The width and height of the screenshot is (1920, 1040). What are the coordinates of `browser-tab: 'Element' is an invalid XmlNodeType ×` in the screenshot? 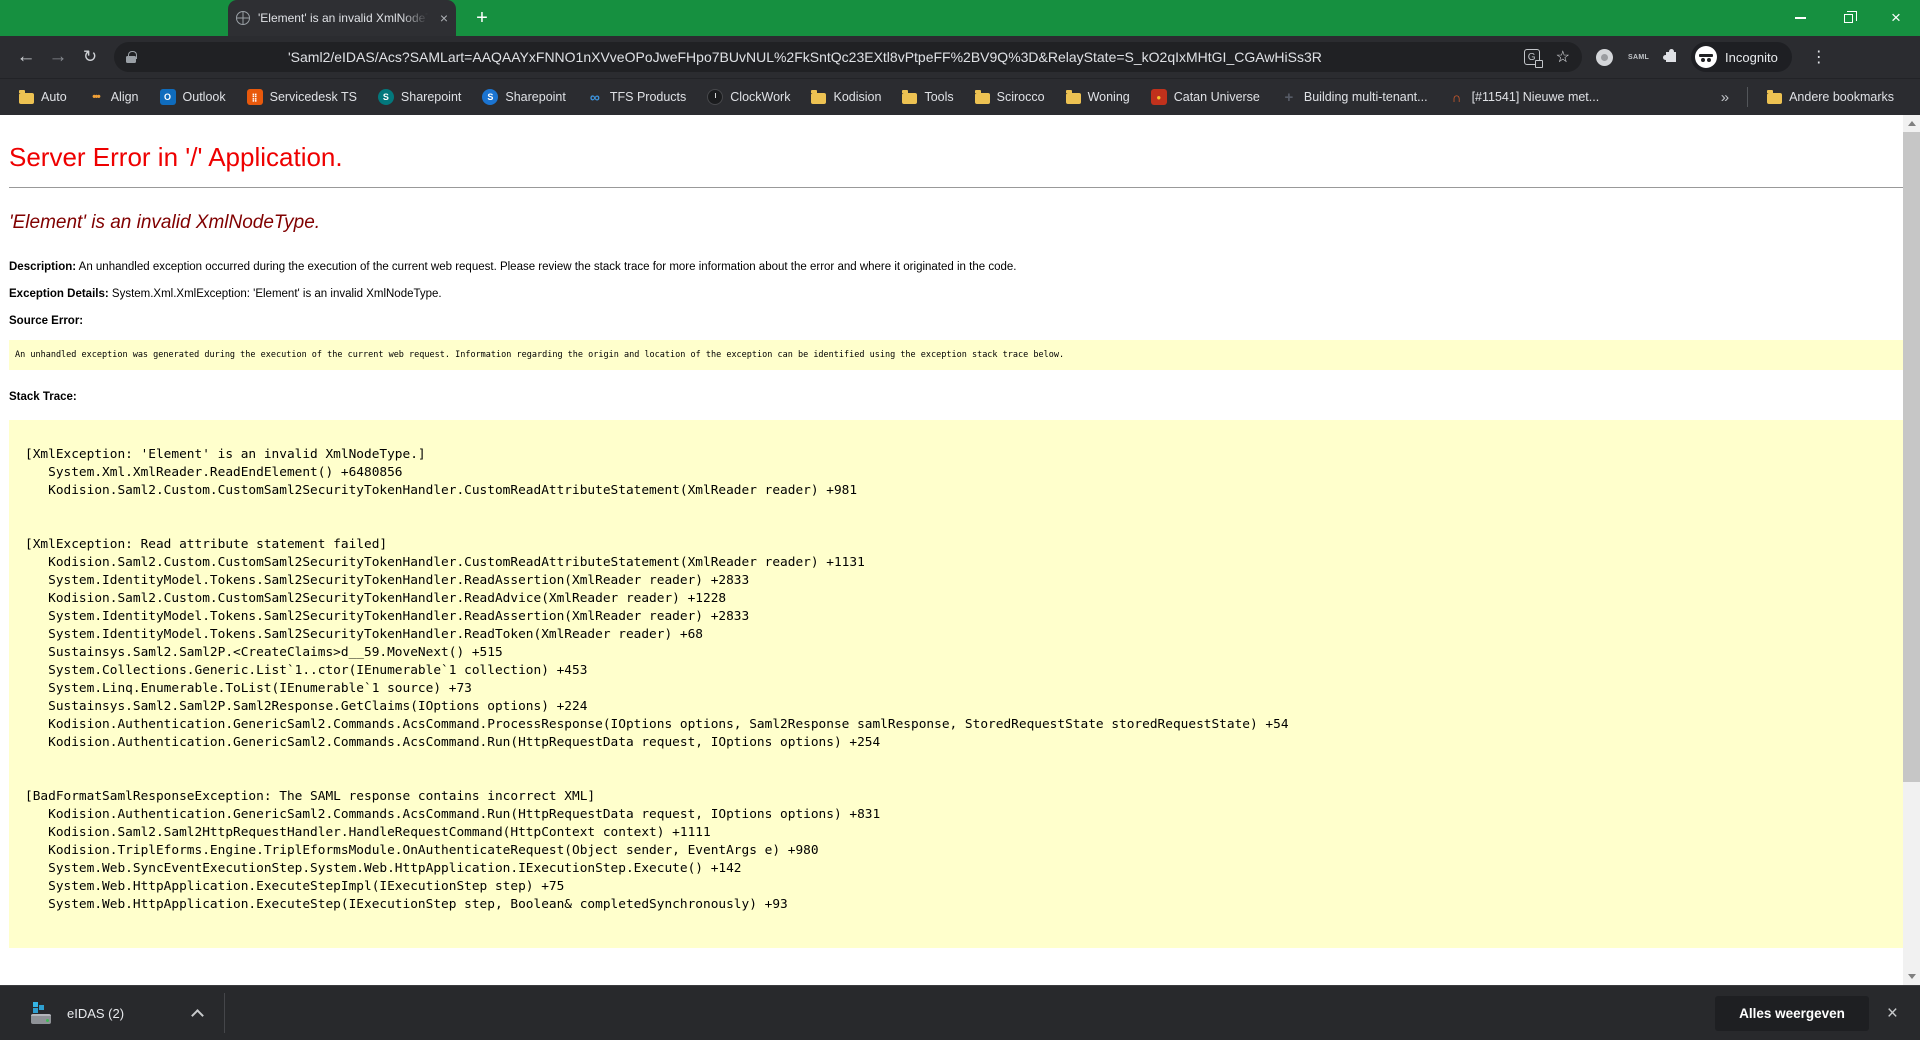 It's located at (342, 18).